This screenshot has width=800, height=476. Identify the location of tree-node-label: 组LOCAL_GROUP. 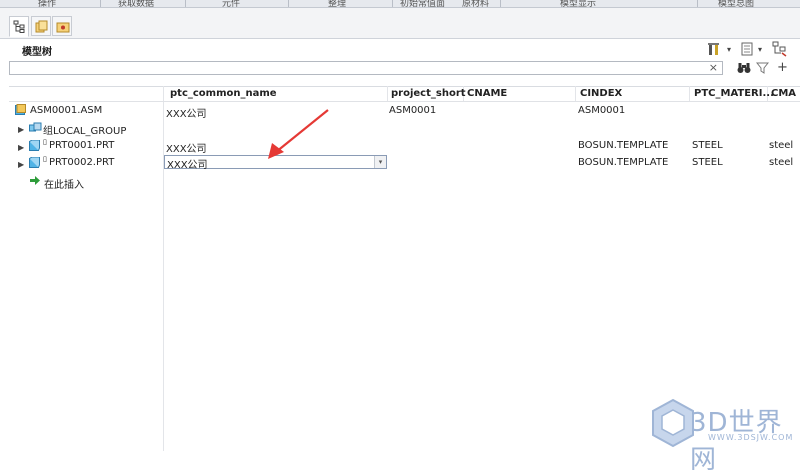
(84, 129).